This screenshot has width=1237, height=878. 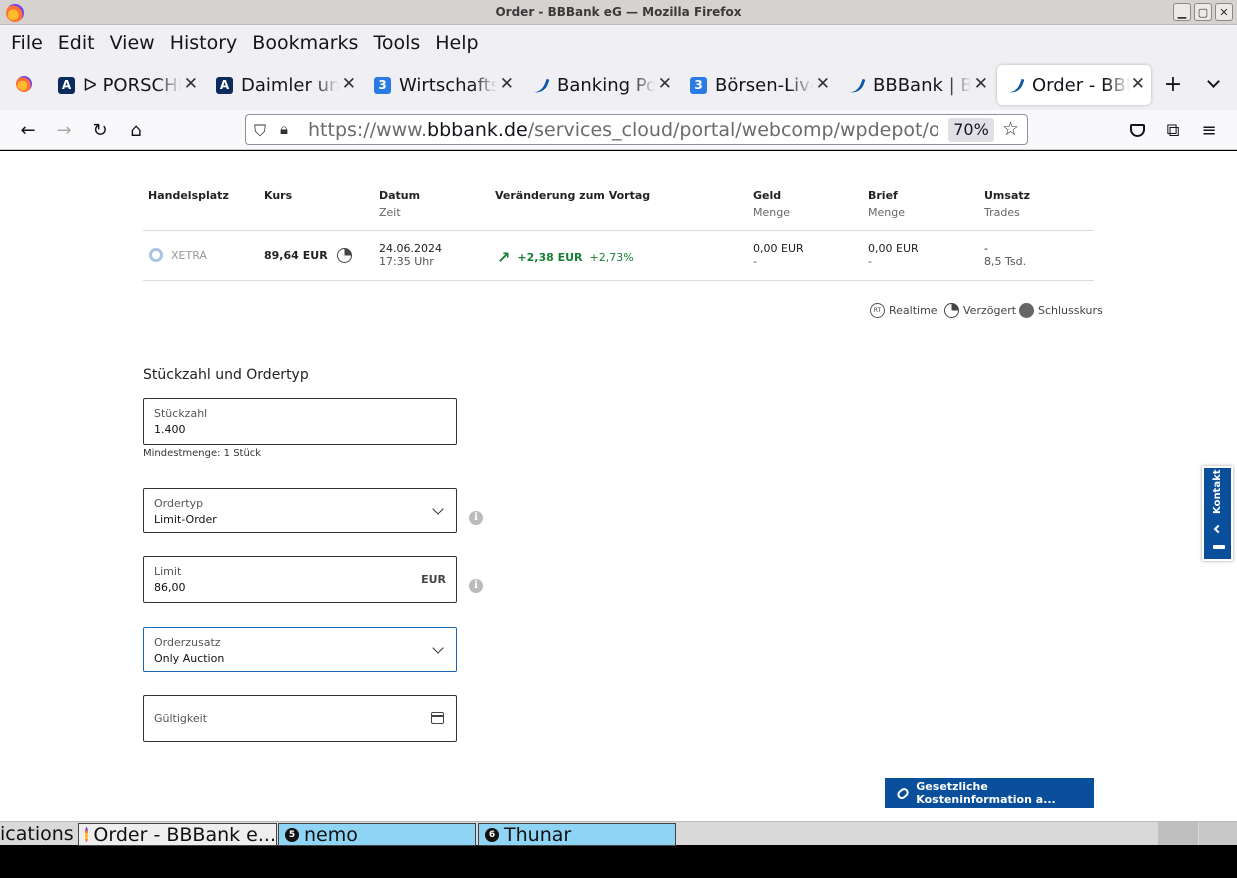 What do you see at coordinates (260, 131) in the screenshot?
I see `tracking-shield-icon: ⛉` at bounding box center [260, 131].